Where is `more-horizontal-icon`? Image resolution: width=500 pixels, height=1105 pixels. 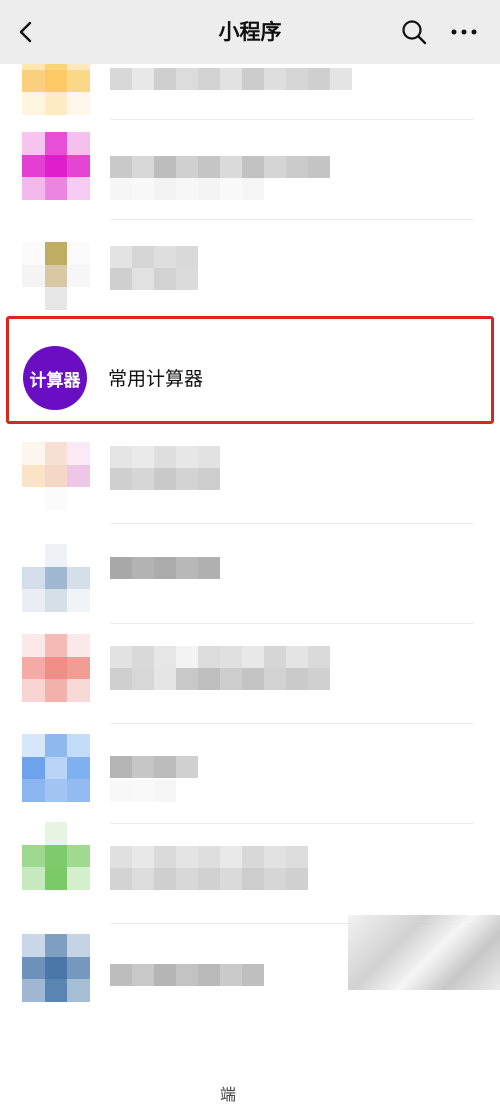
more-horizontal-icon is located at coordinates (464, 32).